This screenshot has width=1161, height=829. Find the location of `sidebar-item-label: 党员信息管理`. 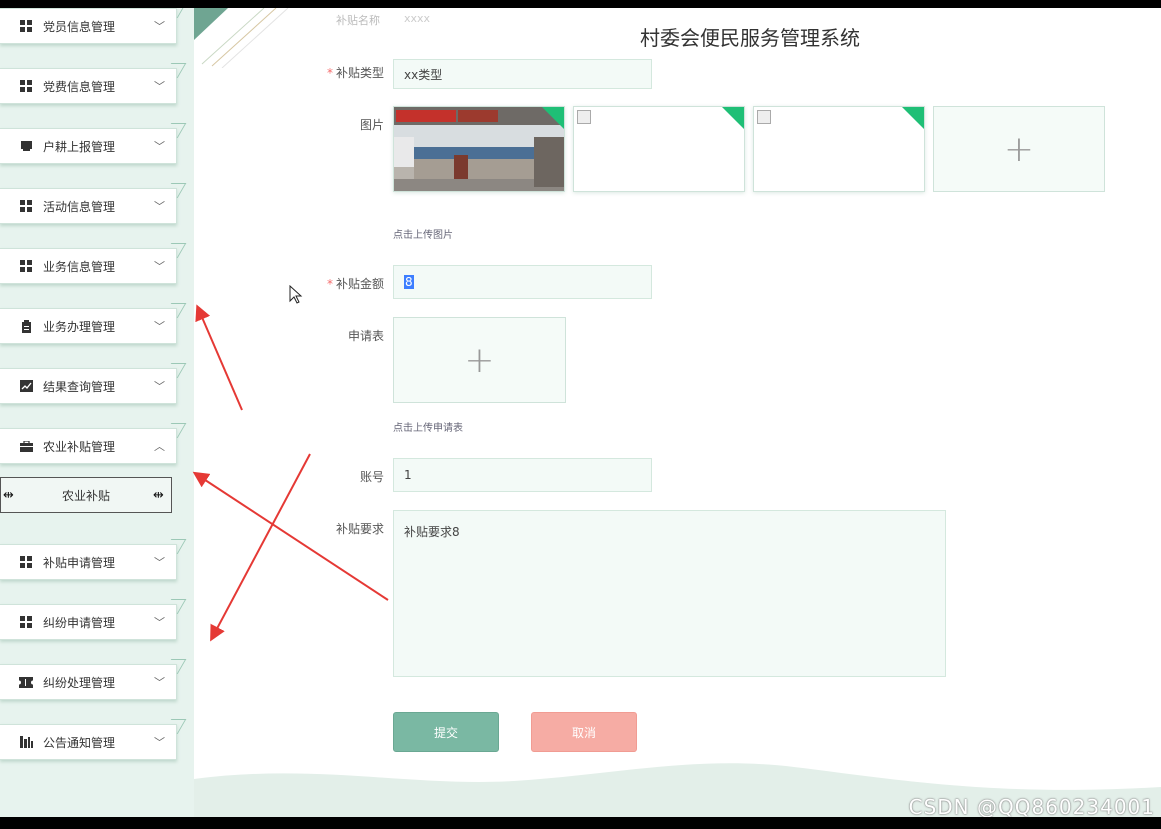

sidebar-item-label: 党员信息管理 is located at coordinates (79, 26).